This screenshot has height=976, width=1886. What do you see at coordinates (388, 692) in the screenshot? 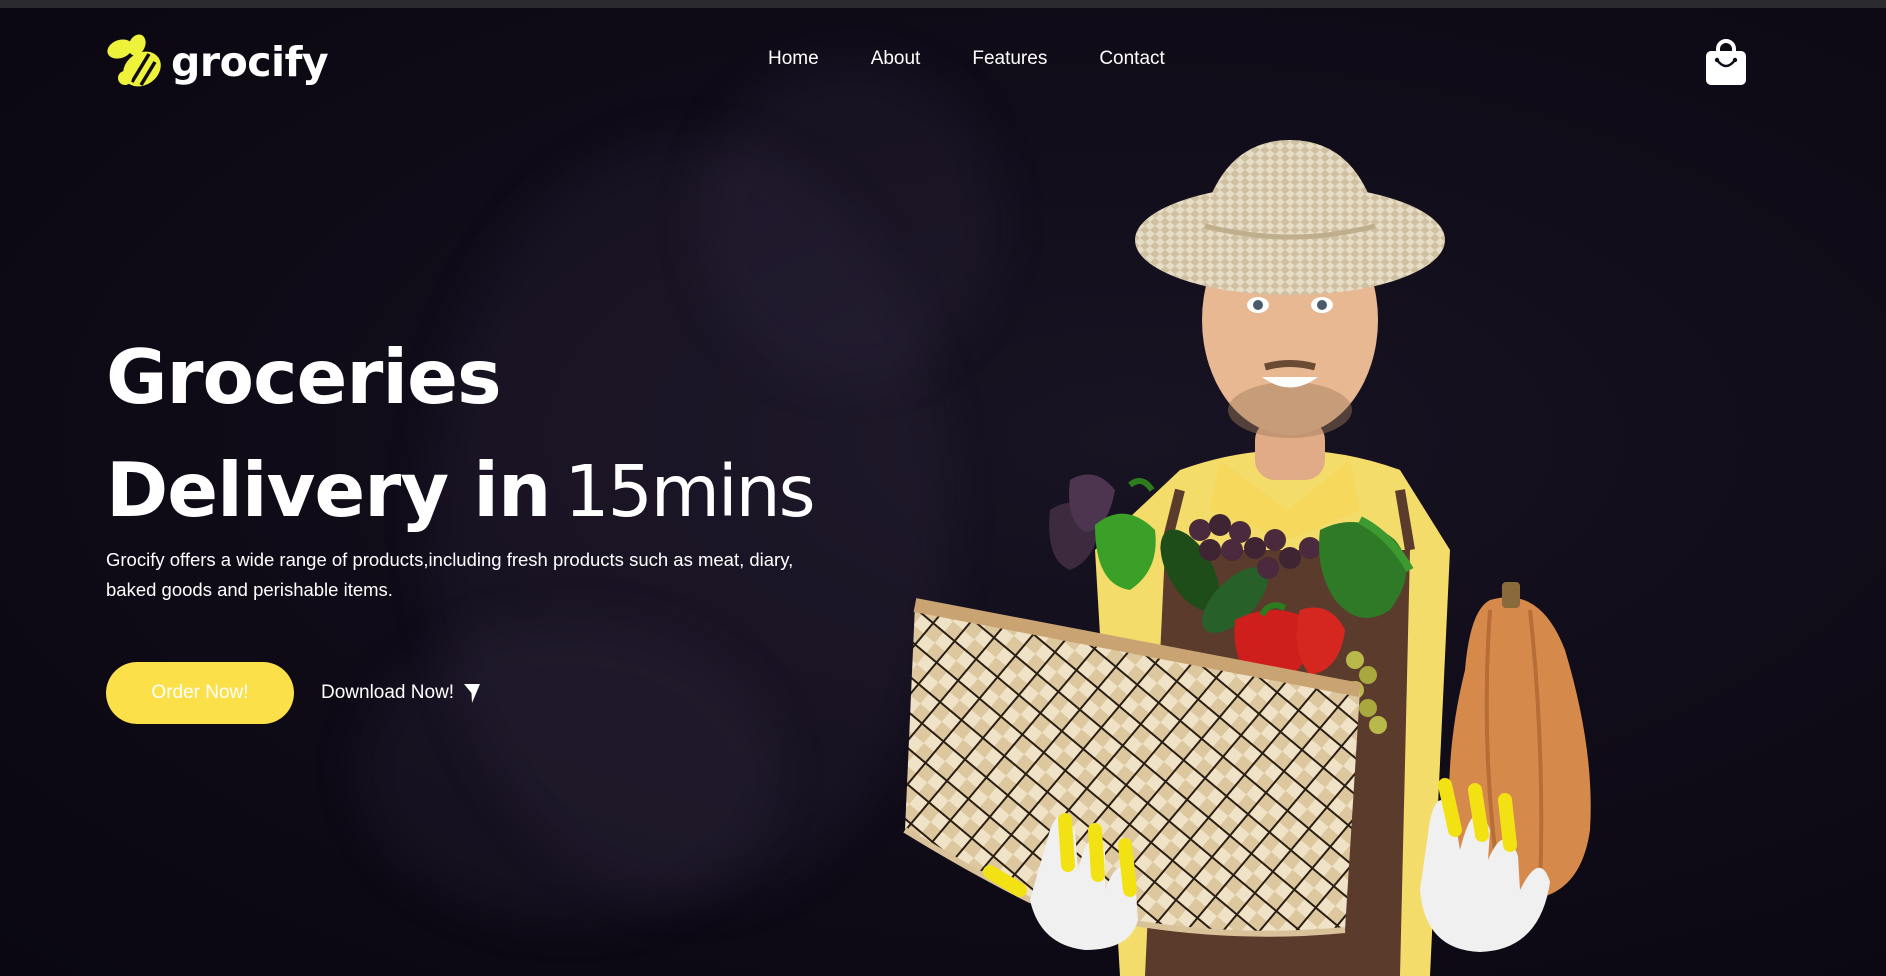
I see `download-now-label: Download Now!` at bounding box center [388, 692].